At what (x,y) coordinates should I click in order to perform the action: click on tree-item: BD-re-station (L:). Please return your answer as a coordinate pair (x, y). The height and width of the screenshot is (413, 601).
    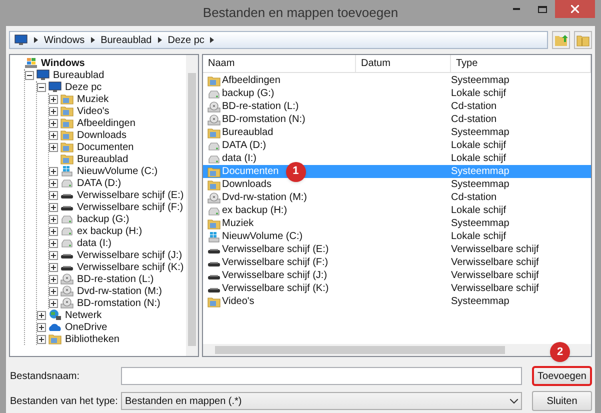
    Looking at the image, I should click on (115, 279).